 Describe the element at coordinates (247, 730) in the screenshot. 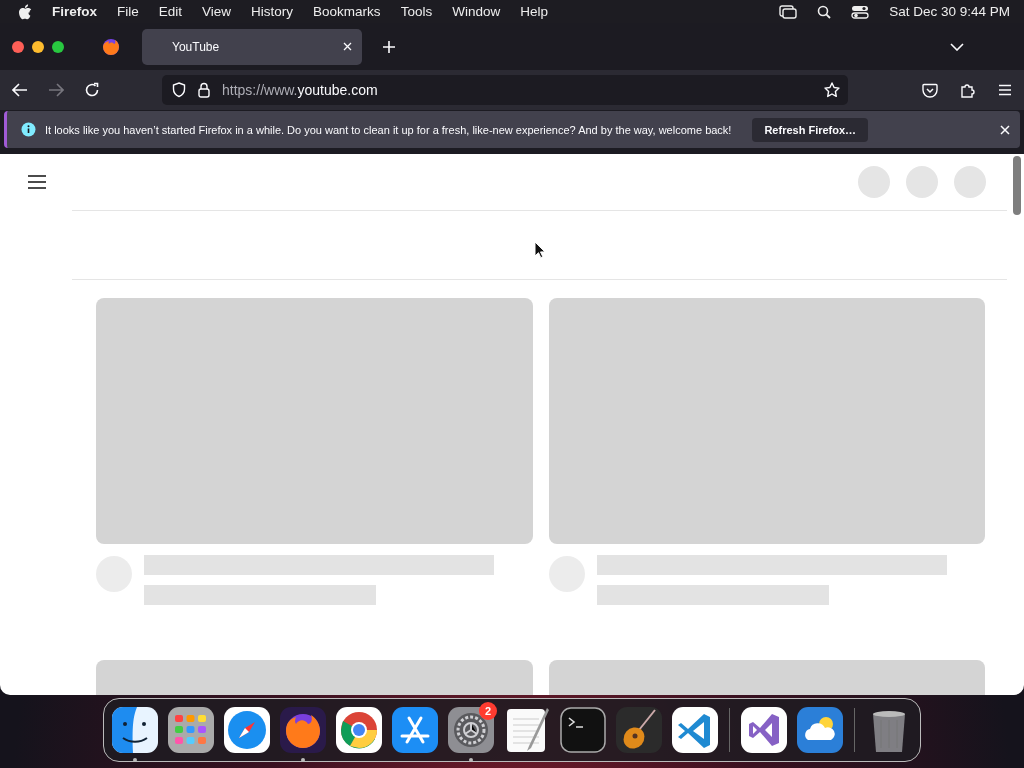

I see `compass-icon` at that location.